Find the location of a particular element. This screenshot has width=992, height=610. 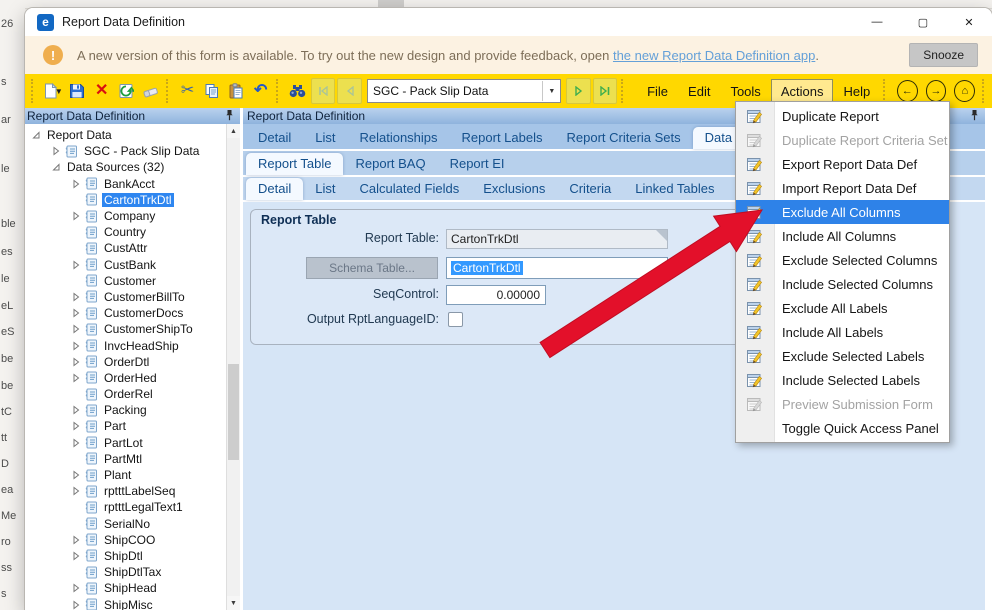

back-button: ← is located at coordinates (907, 91).